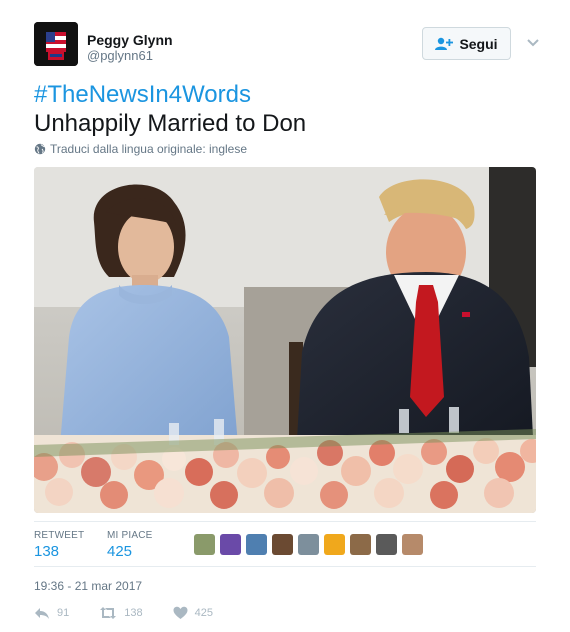 This screenshot has height=632, width=570. What do you see at coordinates (133, 613) in the screenshot?
I see `retweet-count: 138` at bounding box center [133, 613].